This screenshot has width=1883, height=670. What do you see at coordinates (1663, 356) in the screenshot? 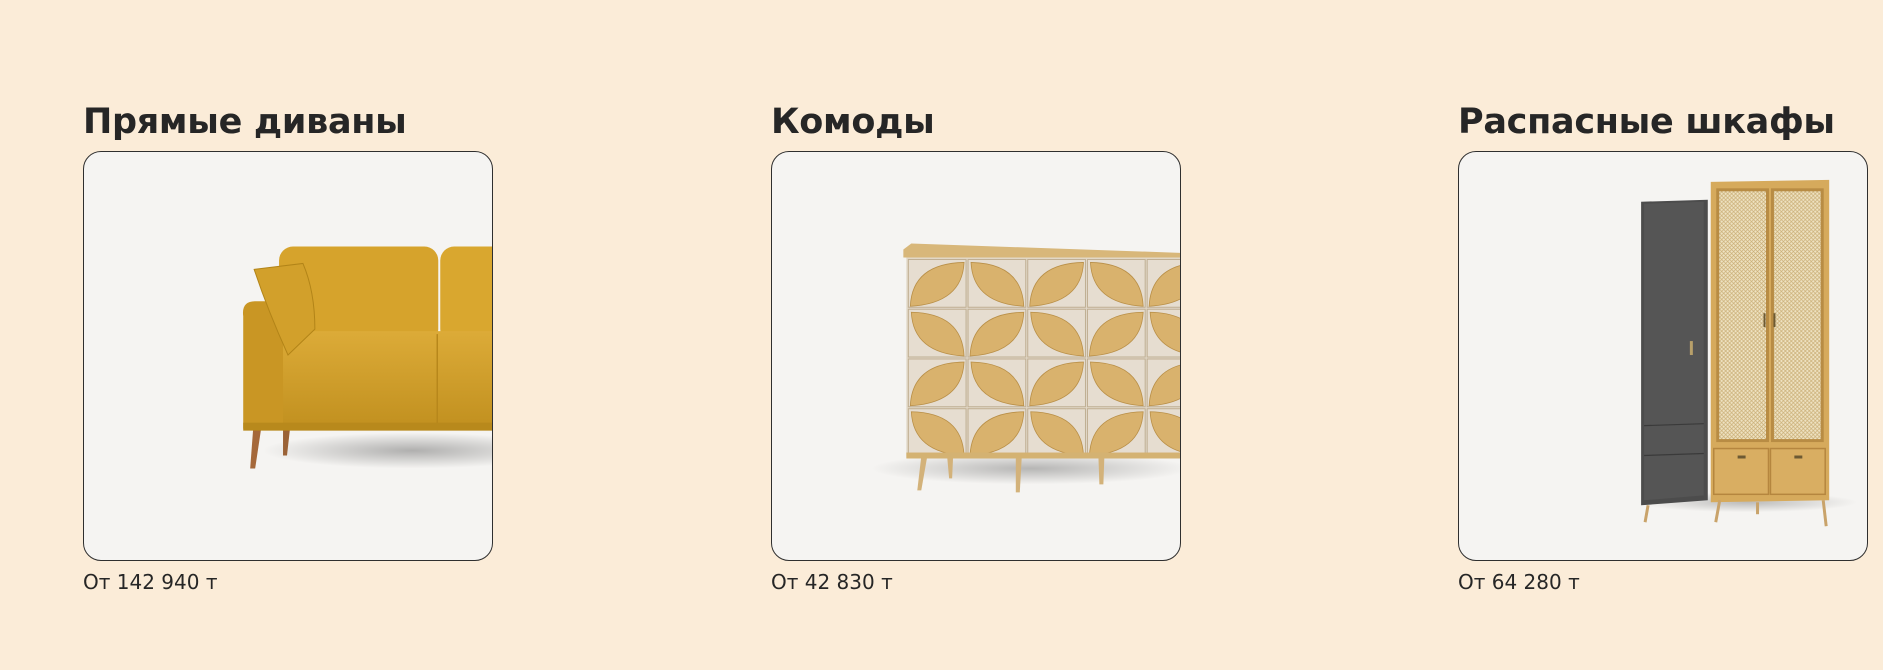
I see `wardrobe-photo` at bounding box center [1663, 356].